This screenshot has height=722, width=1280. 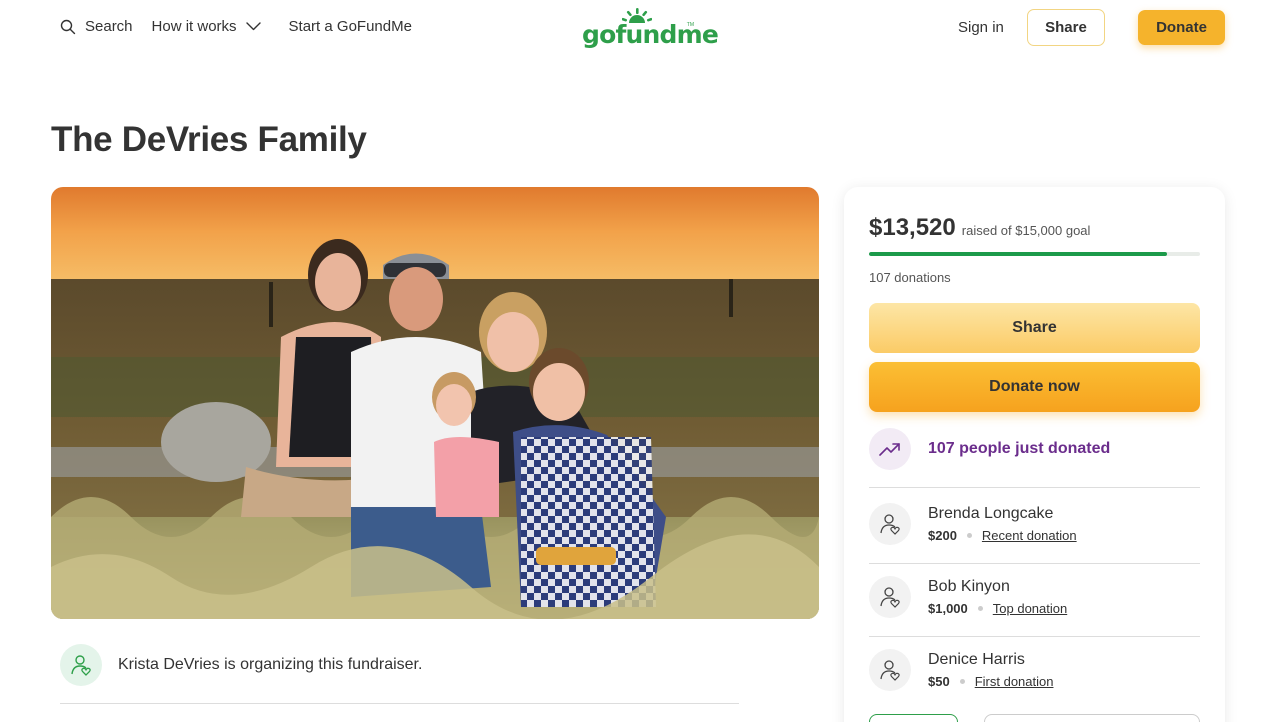 I want to click on gofundme-logo: gofundme TM, so click(x=650, y=28).